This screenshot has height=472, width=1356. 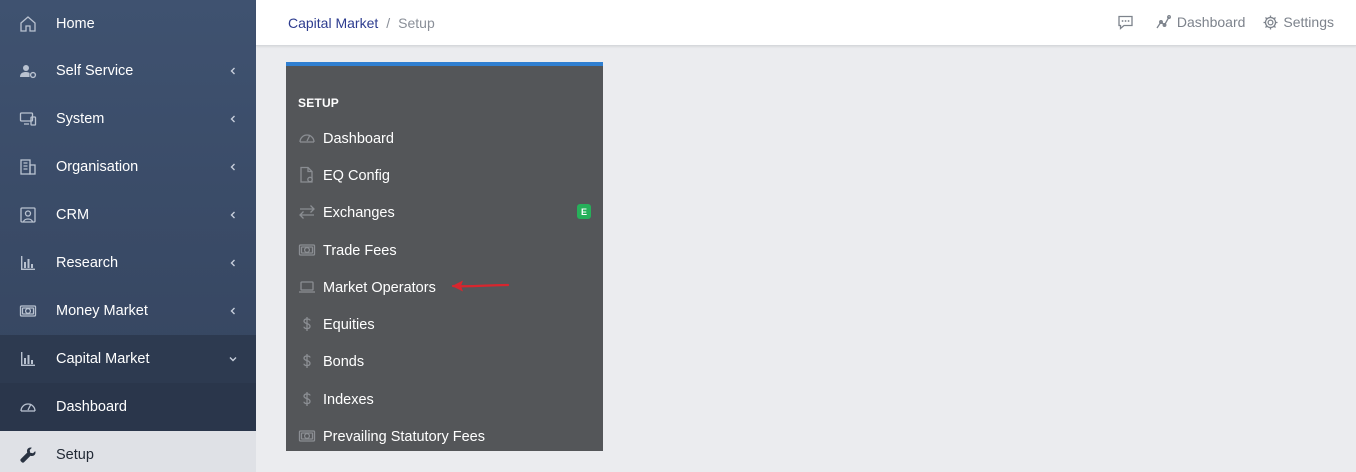 I want to click on sidebar-item-organisation: Organisation, so click(x=128, y=167).